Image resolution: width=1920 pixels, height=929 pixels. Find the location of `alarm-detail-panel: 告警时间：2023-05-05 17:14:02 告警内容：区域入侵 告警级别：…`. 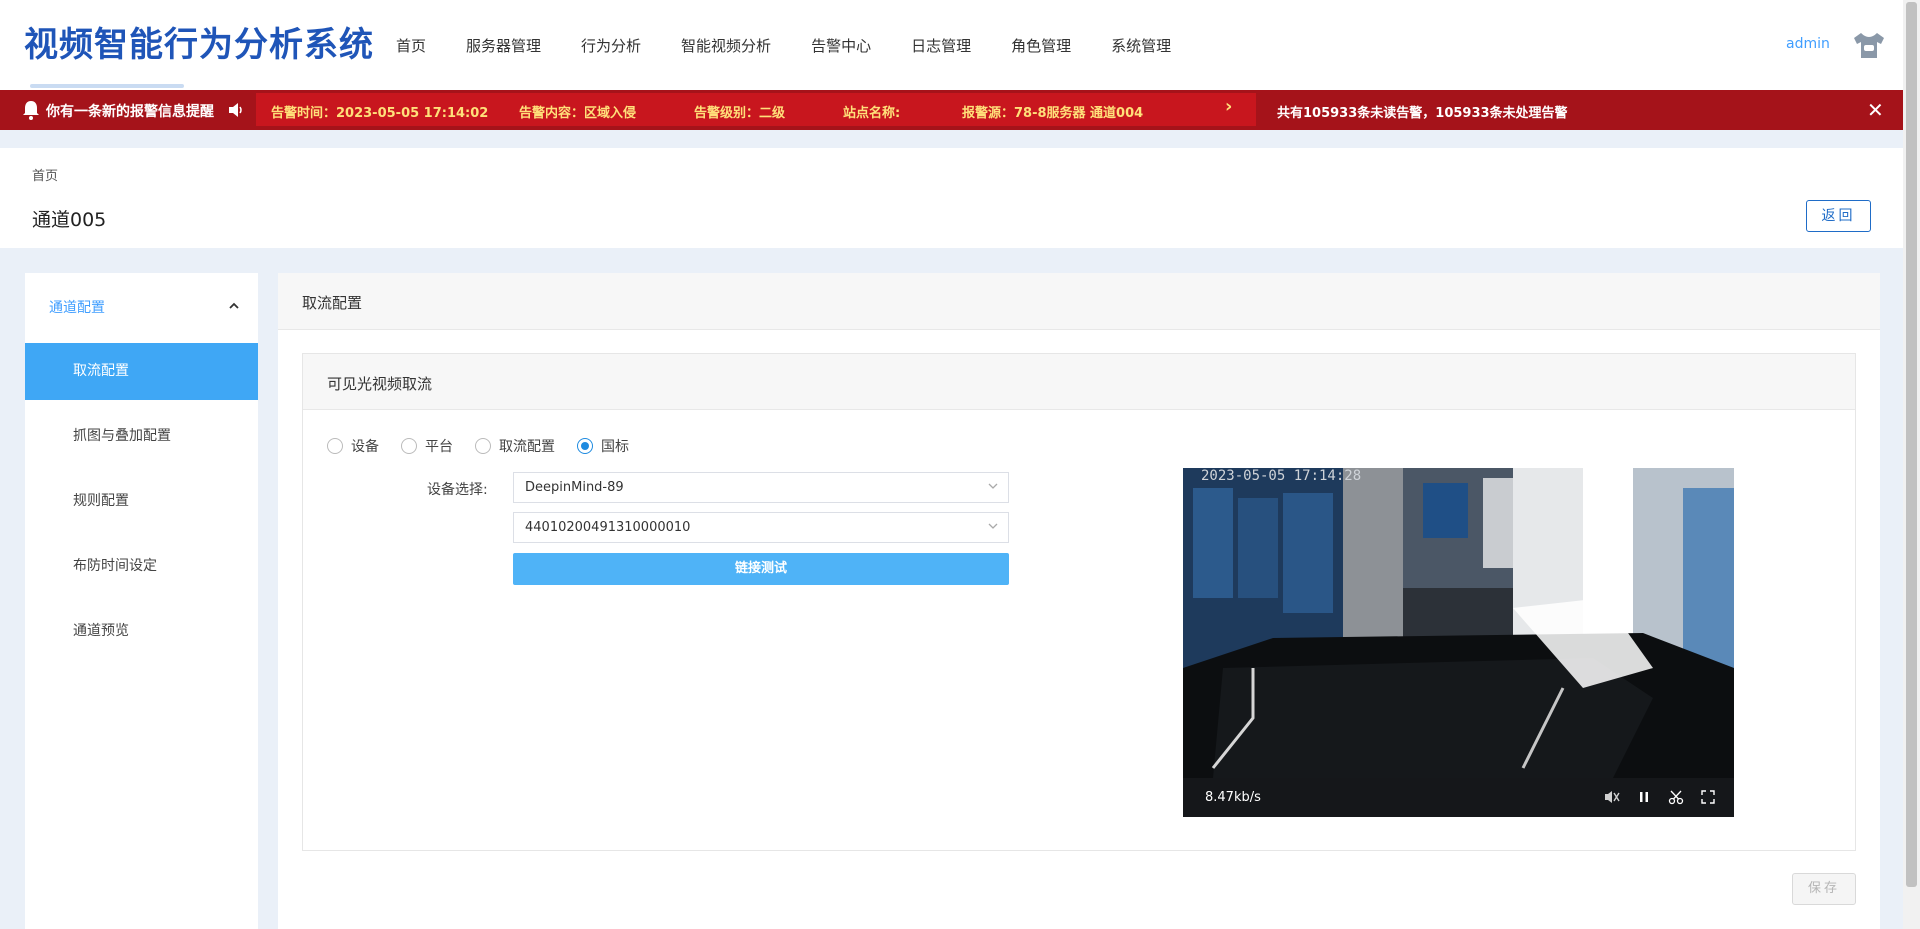

alarm-detail-panel: 告警时间：2023-05-05 17:14:02 告警内容：区域入侵 告警级别：… is located at coordinates (756, 109).